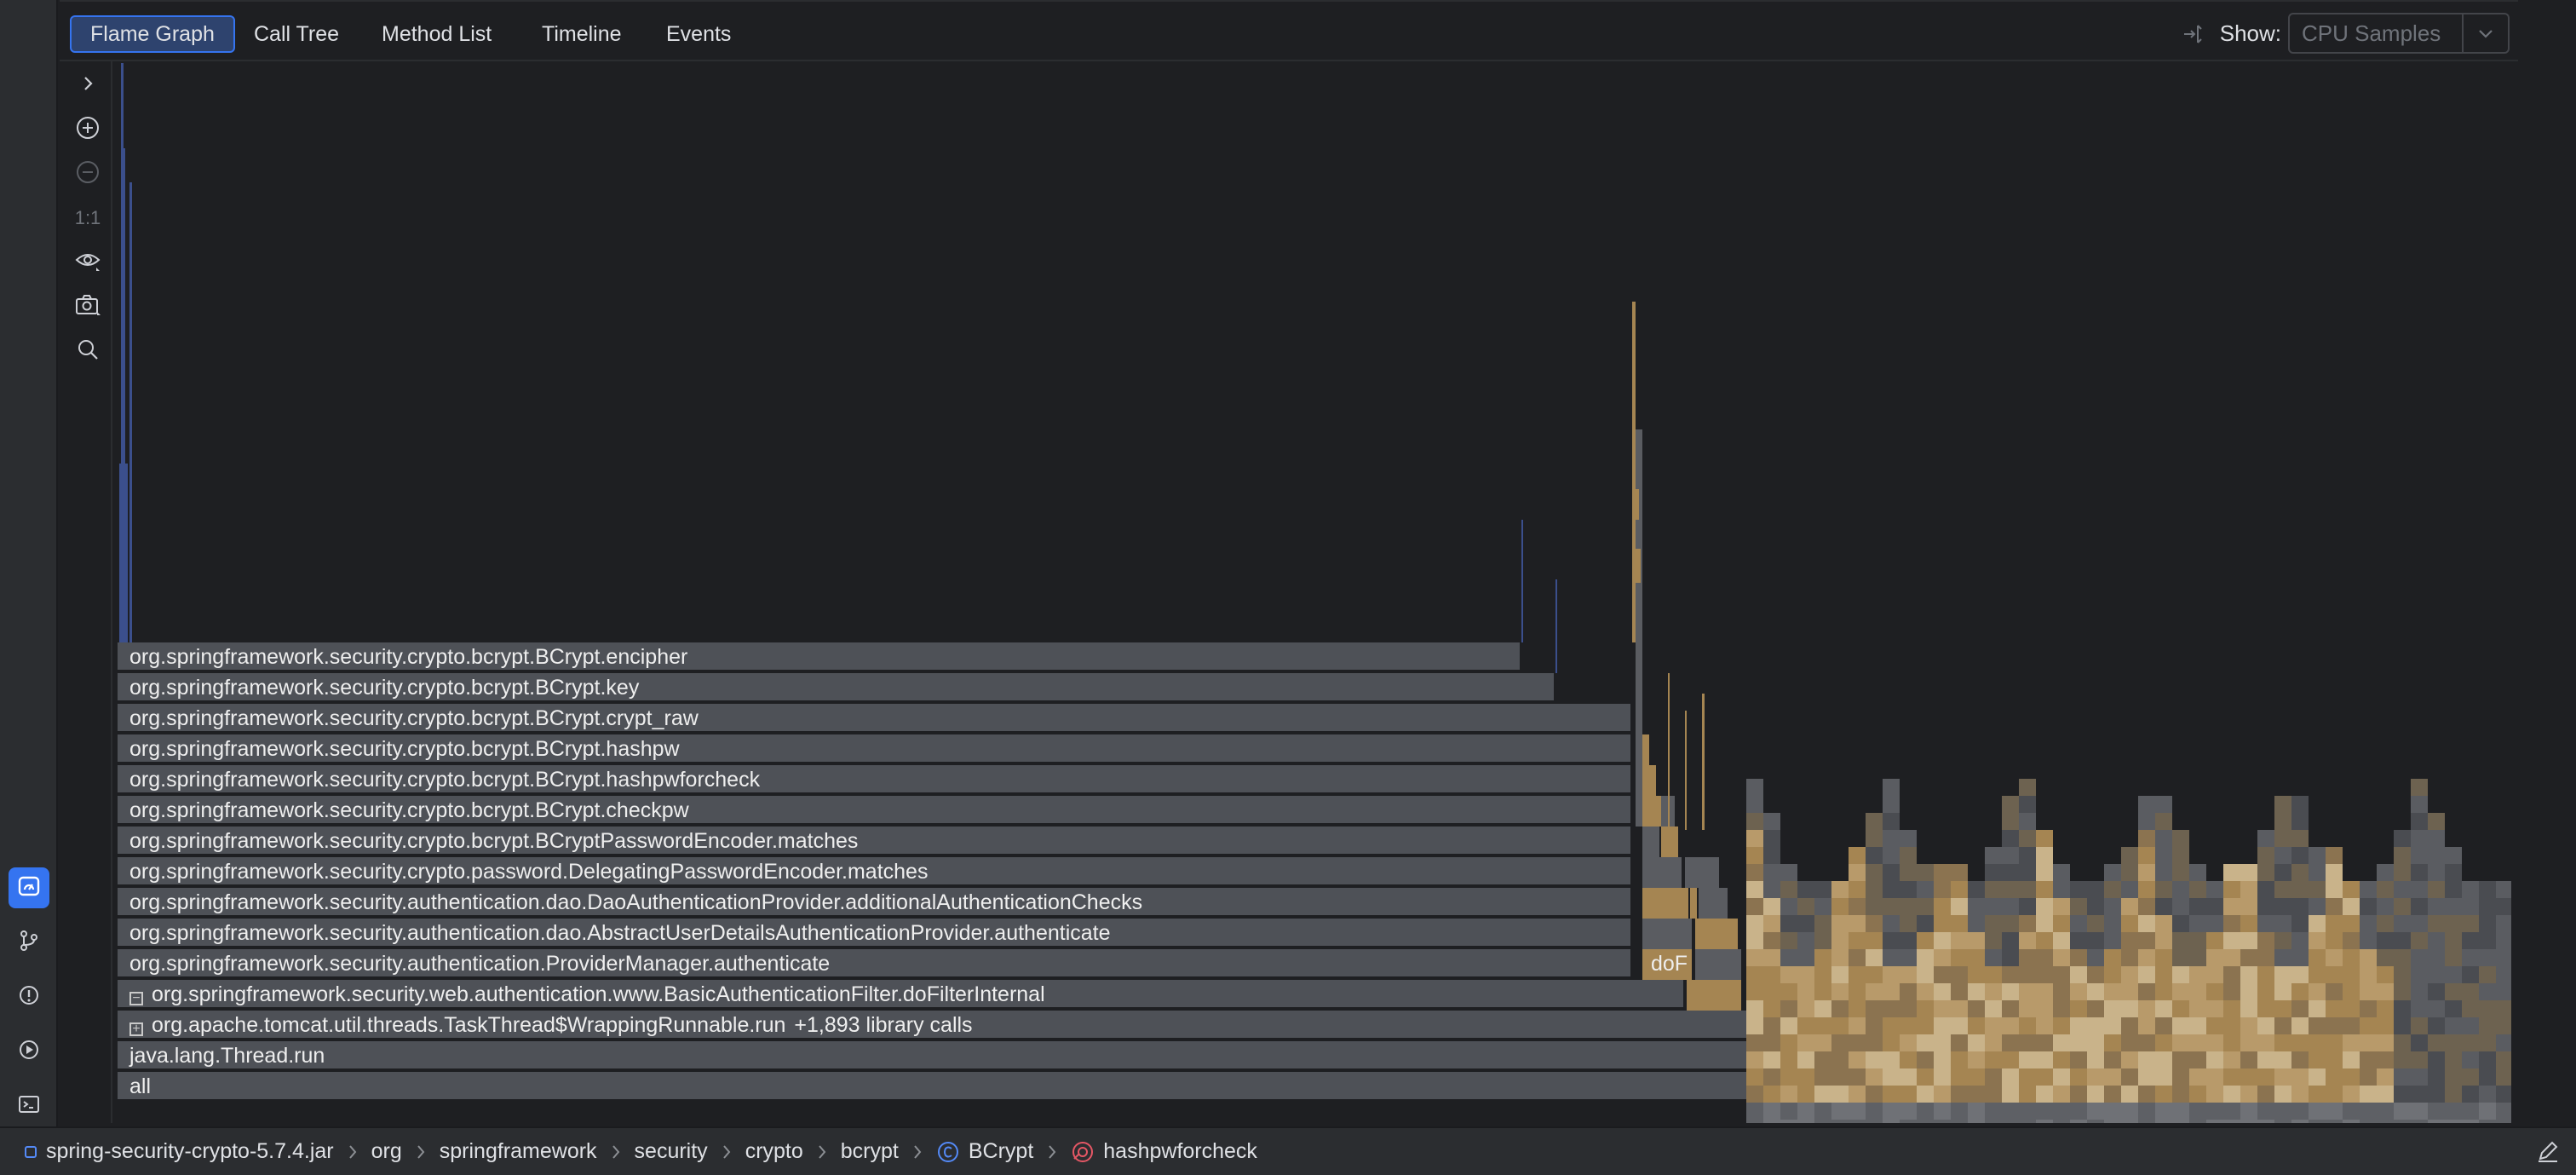  I want to click on terminal-tool-button, so click(29, 1106).